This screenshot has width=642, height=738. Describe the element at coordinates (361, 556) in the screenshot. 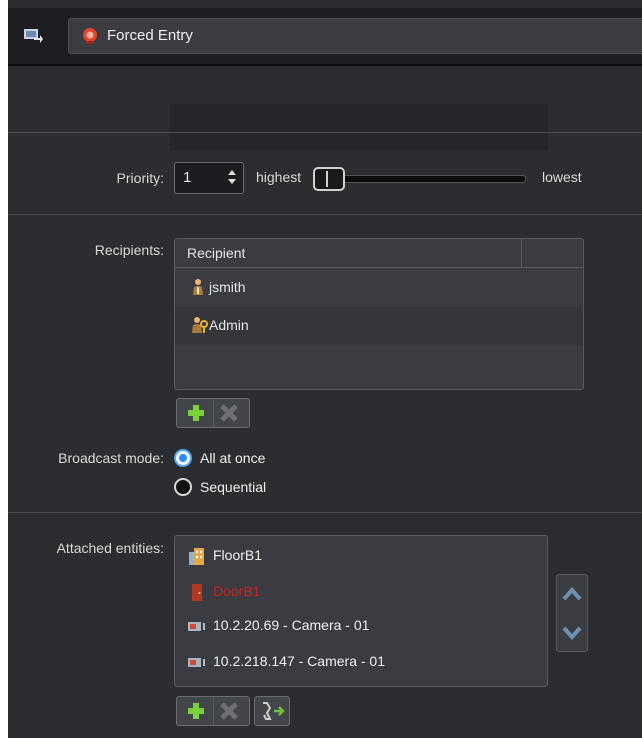

I see `entity-row: FloorB1` at that location.